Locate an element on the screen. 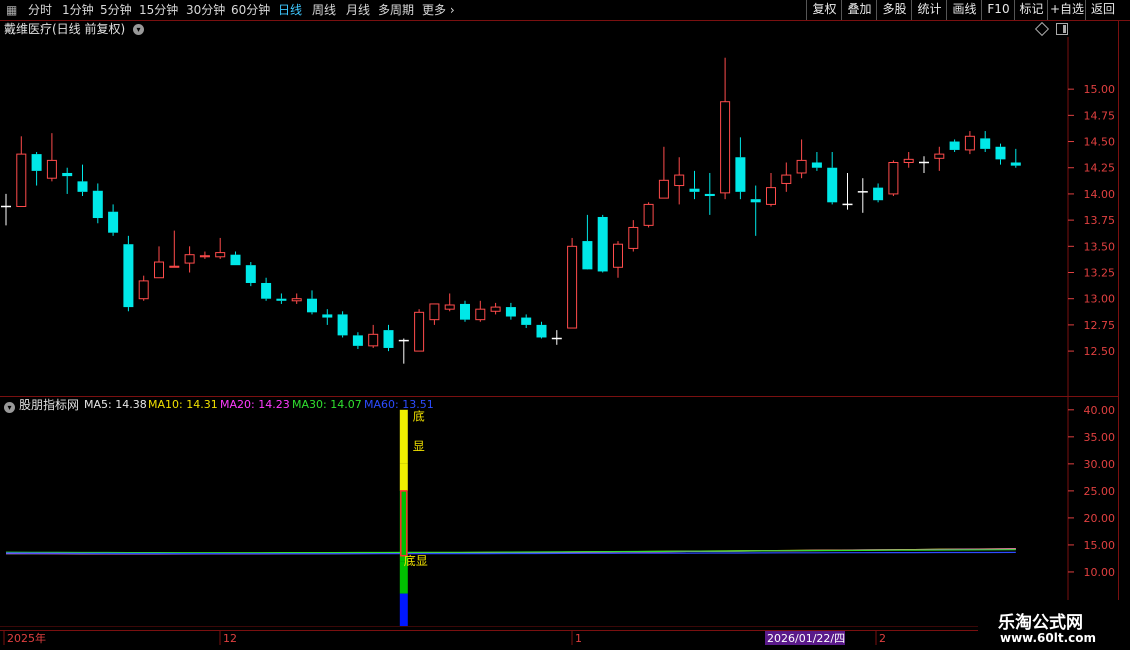  price-tick-label: 15.00 is located at coordinates (1100, 89).